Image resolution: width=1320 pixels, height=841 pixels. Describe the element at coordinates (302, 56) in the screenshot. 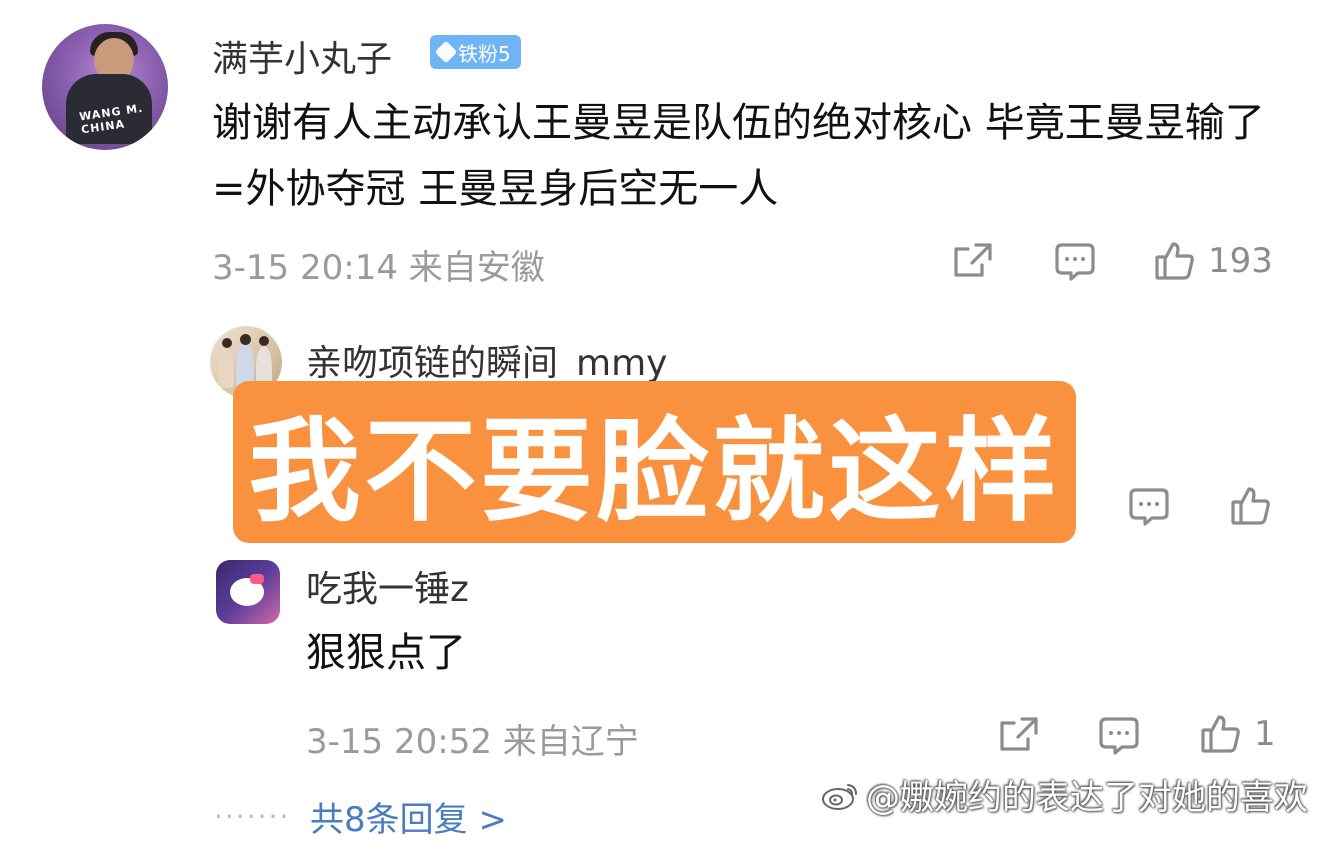

I see `main-comment-username: 满芋小丸子` at that location.